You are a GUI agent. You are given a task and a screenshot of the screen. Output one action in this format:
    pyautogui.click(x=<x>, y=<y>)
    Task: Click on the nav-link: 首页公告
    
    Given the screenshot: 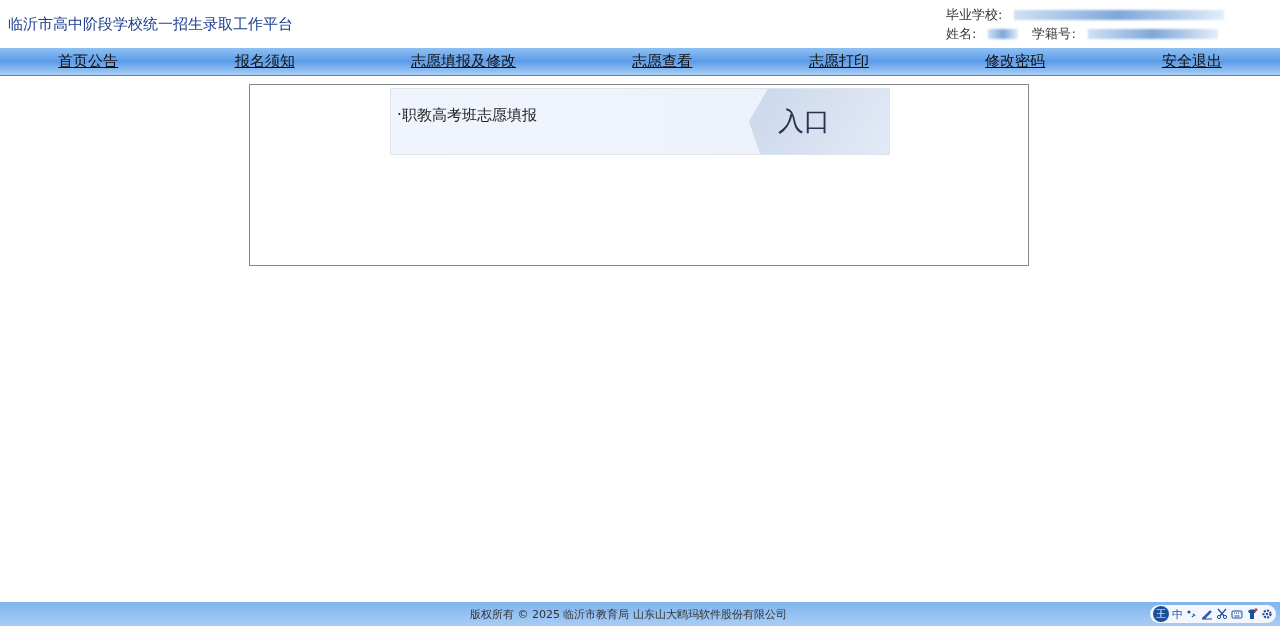 What is the action you would take?
    pyautogui.click(x=88, y=61)
    